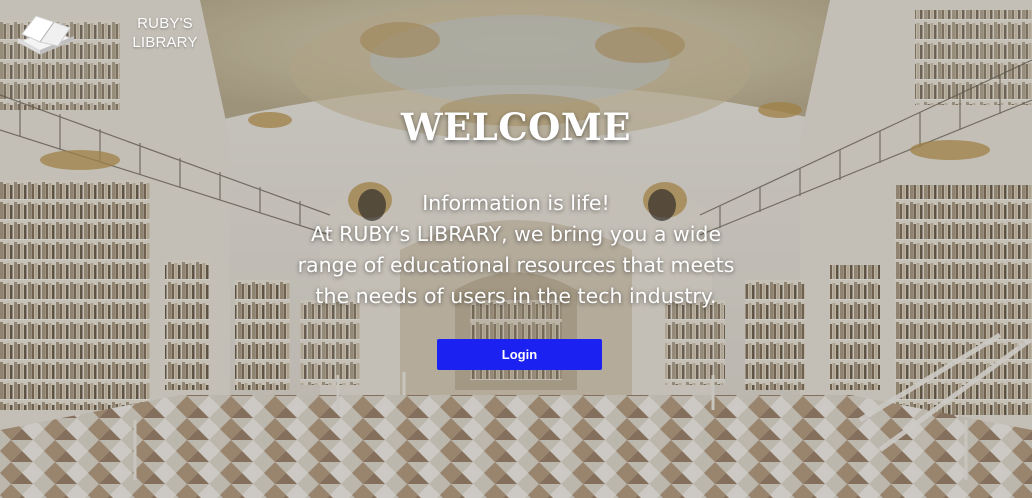  Describe the element at coordinates (516, 203) in the screenshot. I see `tagline-line: Information is life!` at that location.